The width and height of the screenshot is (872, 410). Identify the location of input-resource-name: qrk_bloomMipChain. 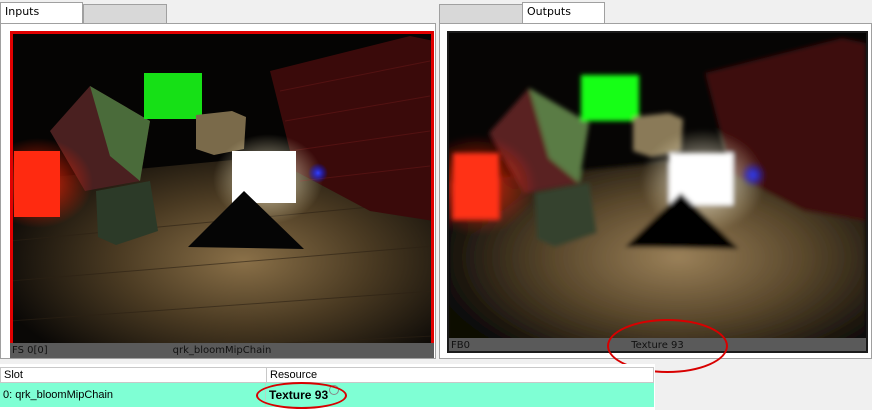
(222, 350).